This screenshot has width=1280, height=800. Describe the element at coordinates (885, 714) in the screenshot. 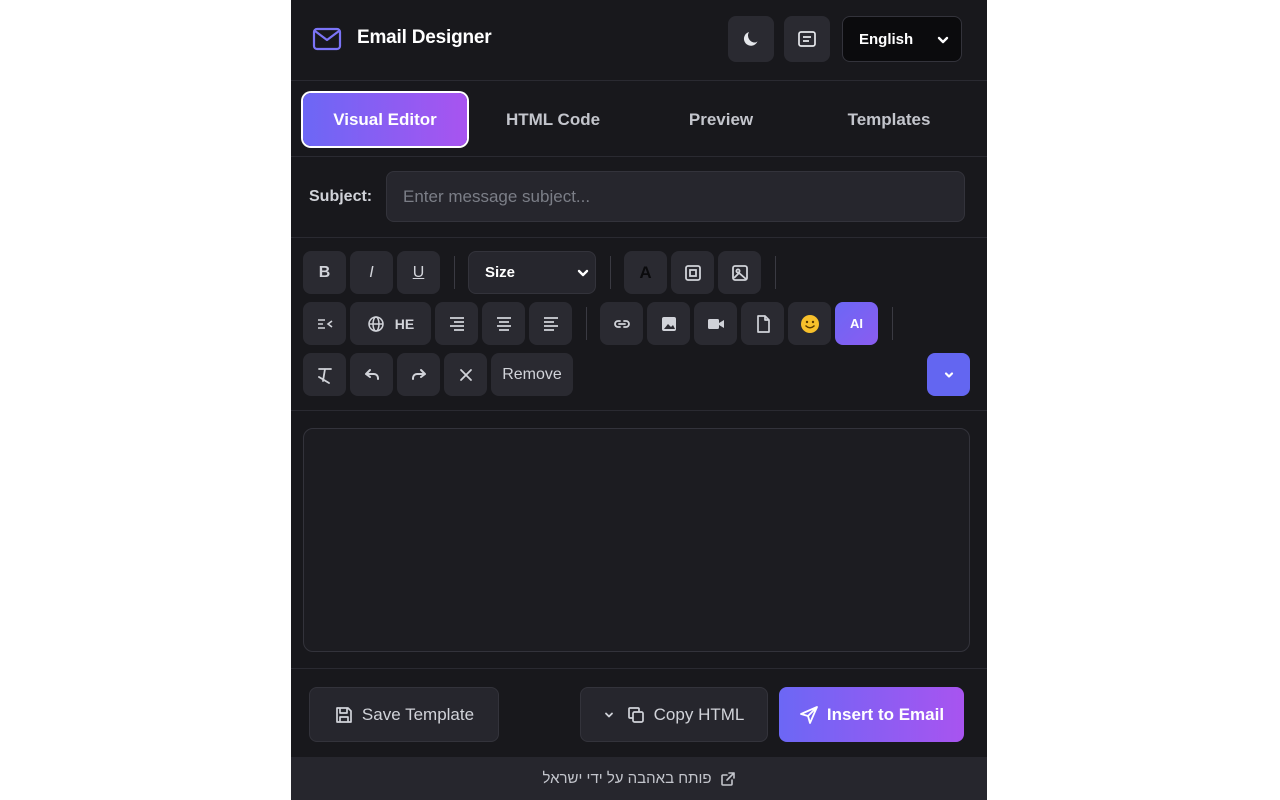

I see `insert-to-email-label: Insert to Email` at that location.